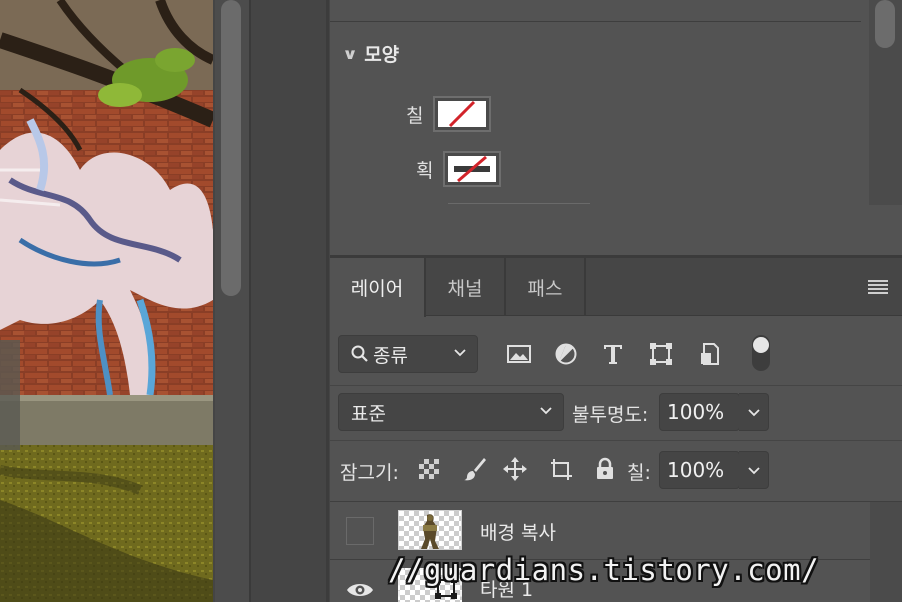  I want to click on blend-mode-dropdown: 표준, so click(451, 412).